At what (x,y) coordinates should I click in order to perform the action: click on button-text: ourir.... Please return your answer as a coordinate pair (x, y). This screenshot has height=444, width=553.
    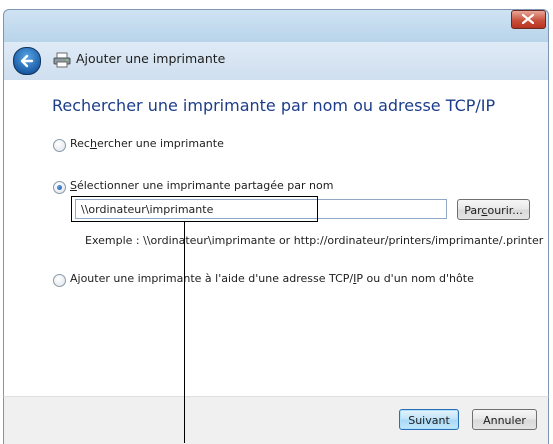
    Looking at the image, I should click on (505, 210).